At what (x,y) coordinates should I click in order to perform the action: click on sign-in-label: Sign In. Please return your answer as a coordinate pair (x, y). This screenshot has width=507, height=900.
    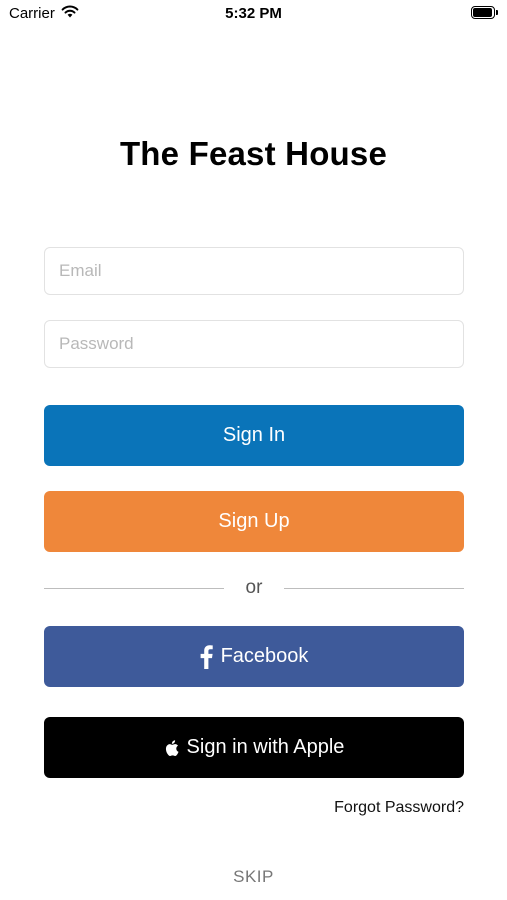
    Looking at the image, I should click on (254, 435).